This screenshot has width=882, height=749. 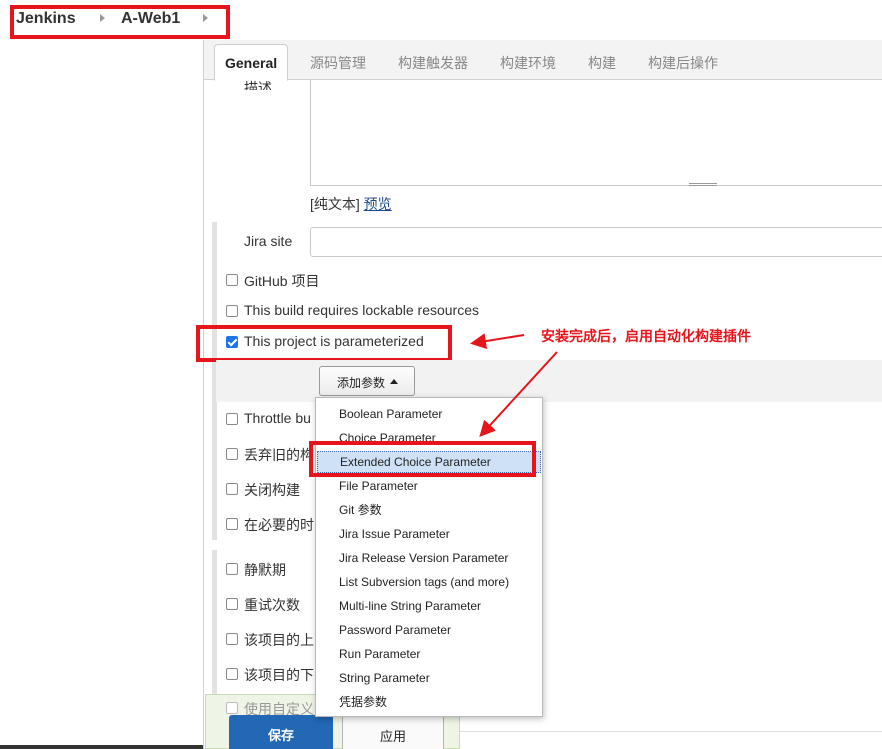 I want to click on throttle-label: Throttle bu, so click(x=277, y=418).